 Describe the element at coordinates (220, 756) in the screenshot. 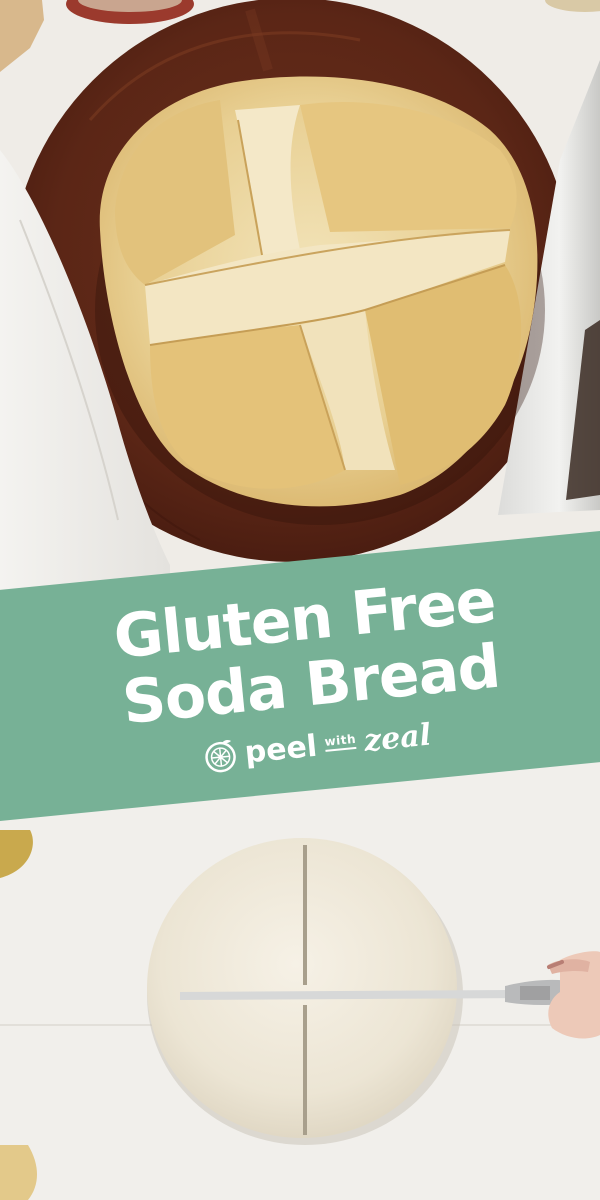

I see `citrus-slice-icon` at that location.